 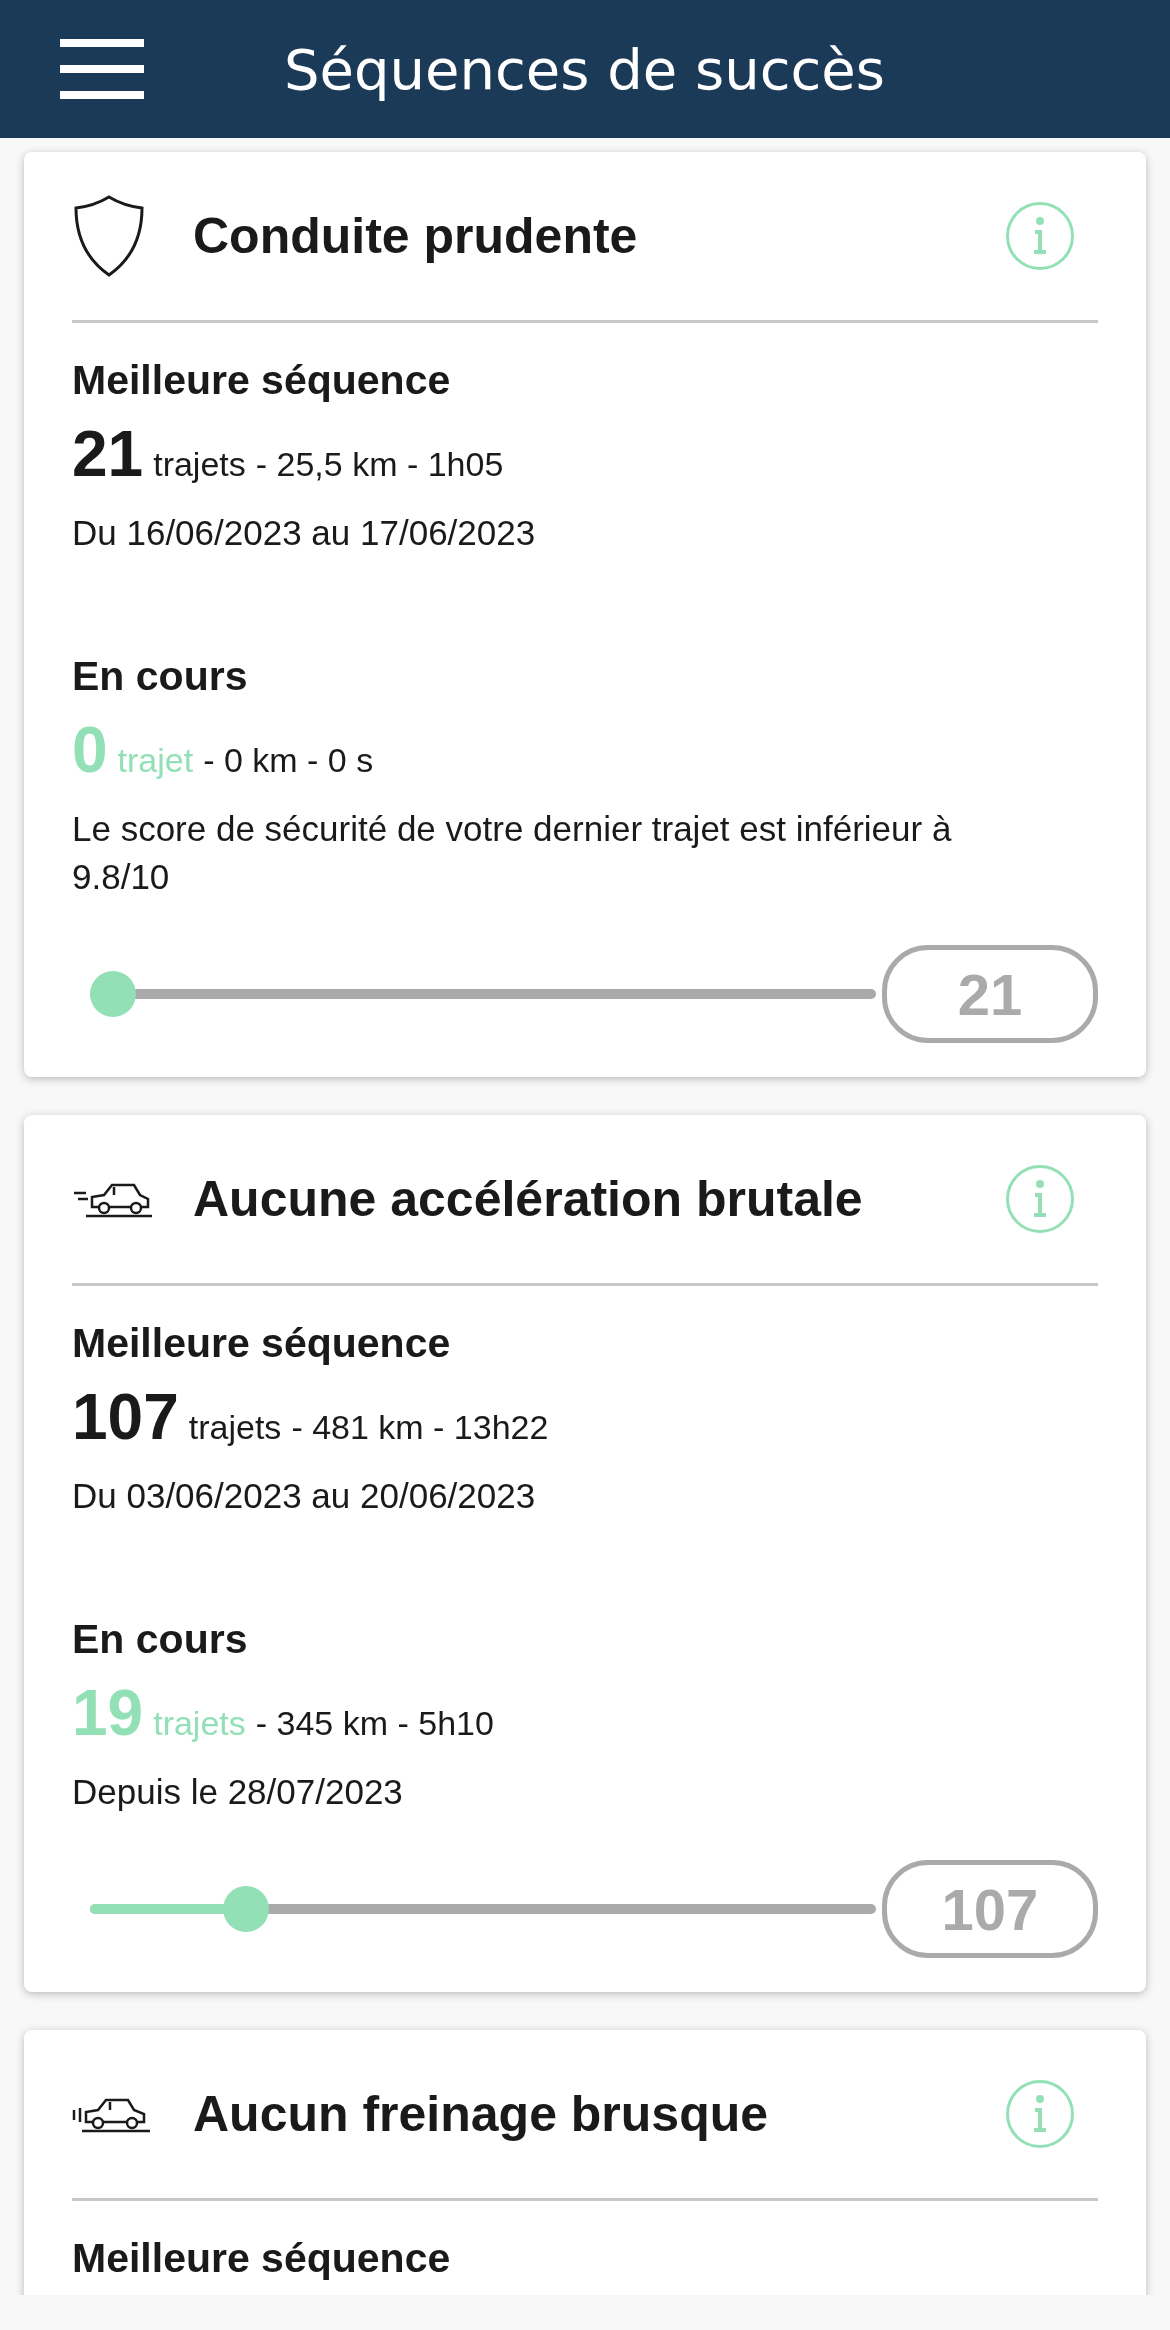 I want to click on trip-count: 21, so click(x=108, y=454).